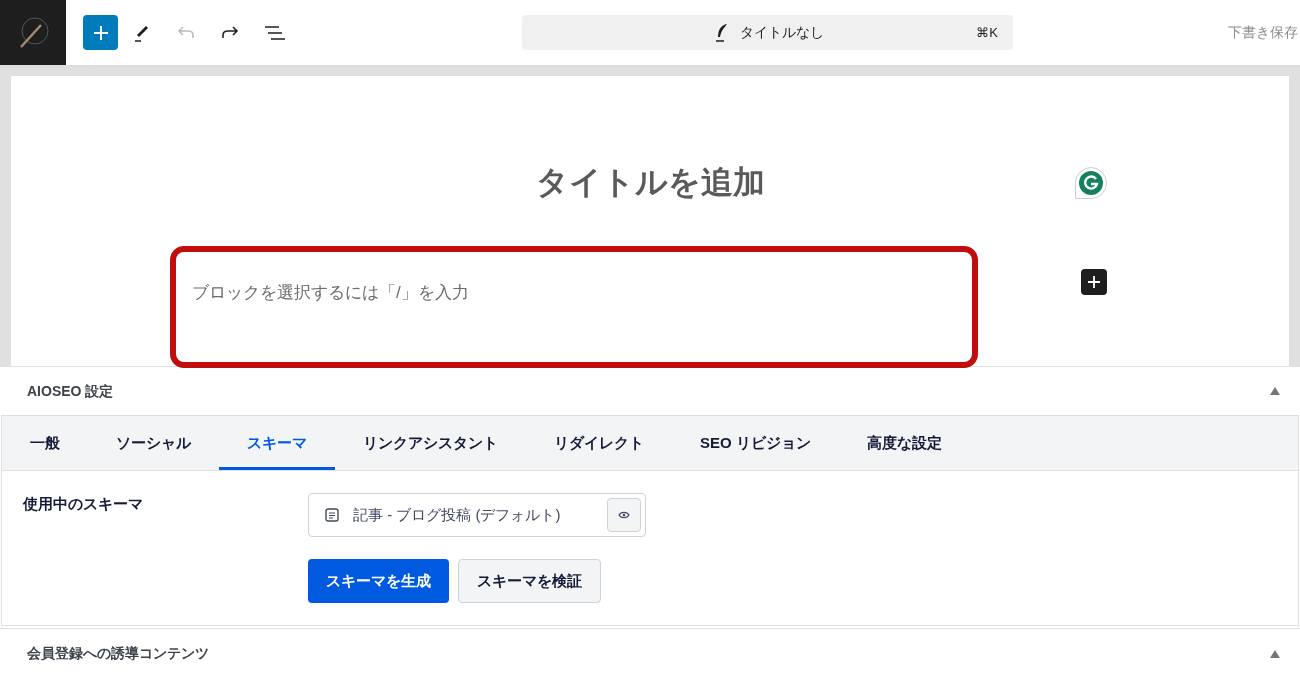 The height and width of the screenshot is (686, 1300). I want to click on document-icon, so click(332, 515).